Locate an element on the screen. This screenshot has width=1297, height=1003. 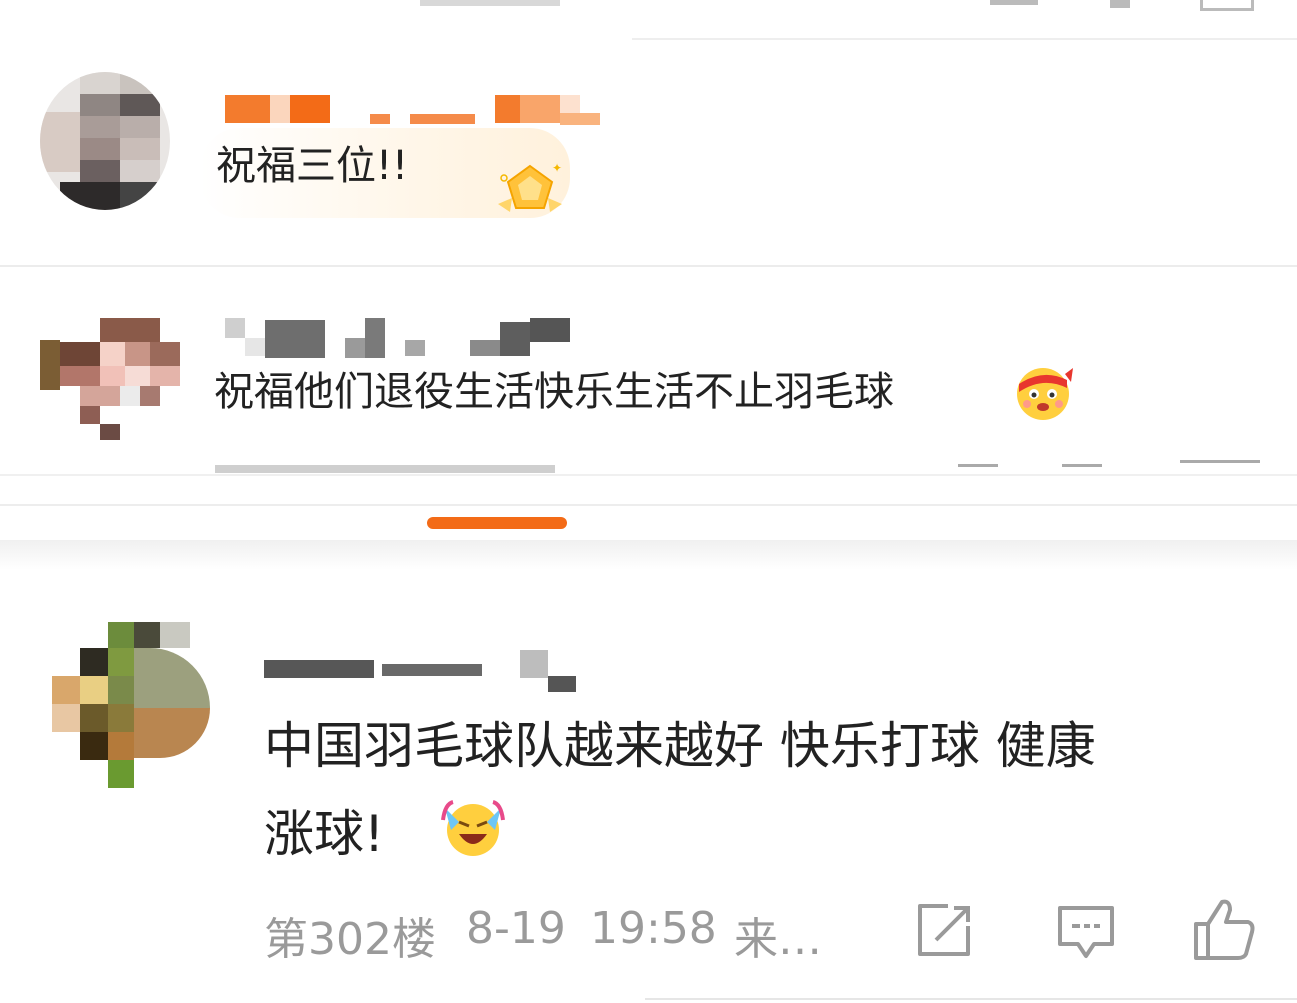
comment-text-line2-content: 涨球! is located at coordinates (324, 834).